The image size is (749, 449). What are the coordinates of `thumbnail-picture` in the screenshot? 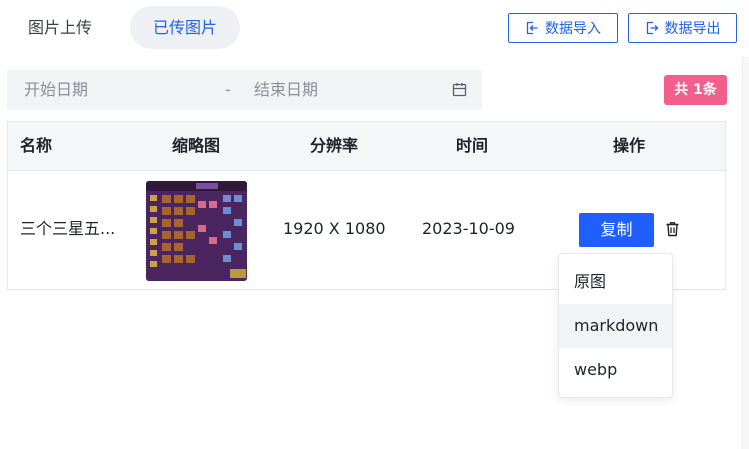 It's located at (196, 231).